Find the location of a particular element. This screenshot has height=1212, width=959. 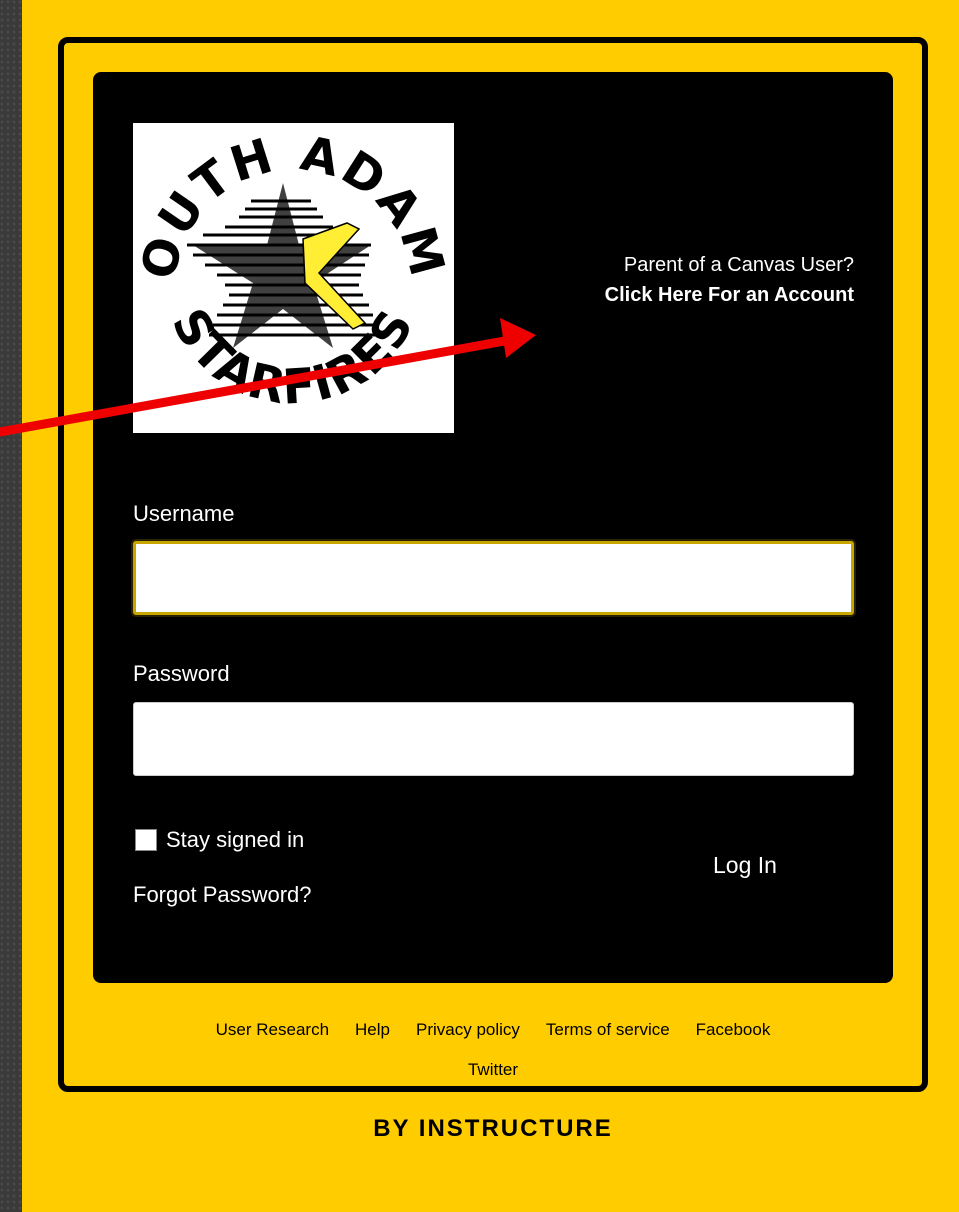

footer-link-user-research: User Research is located at coordinates (272, 1029).